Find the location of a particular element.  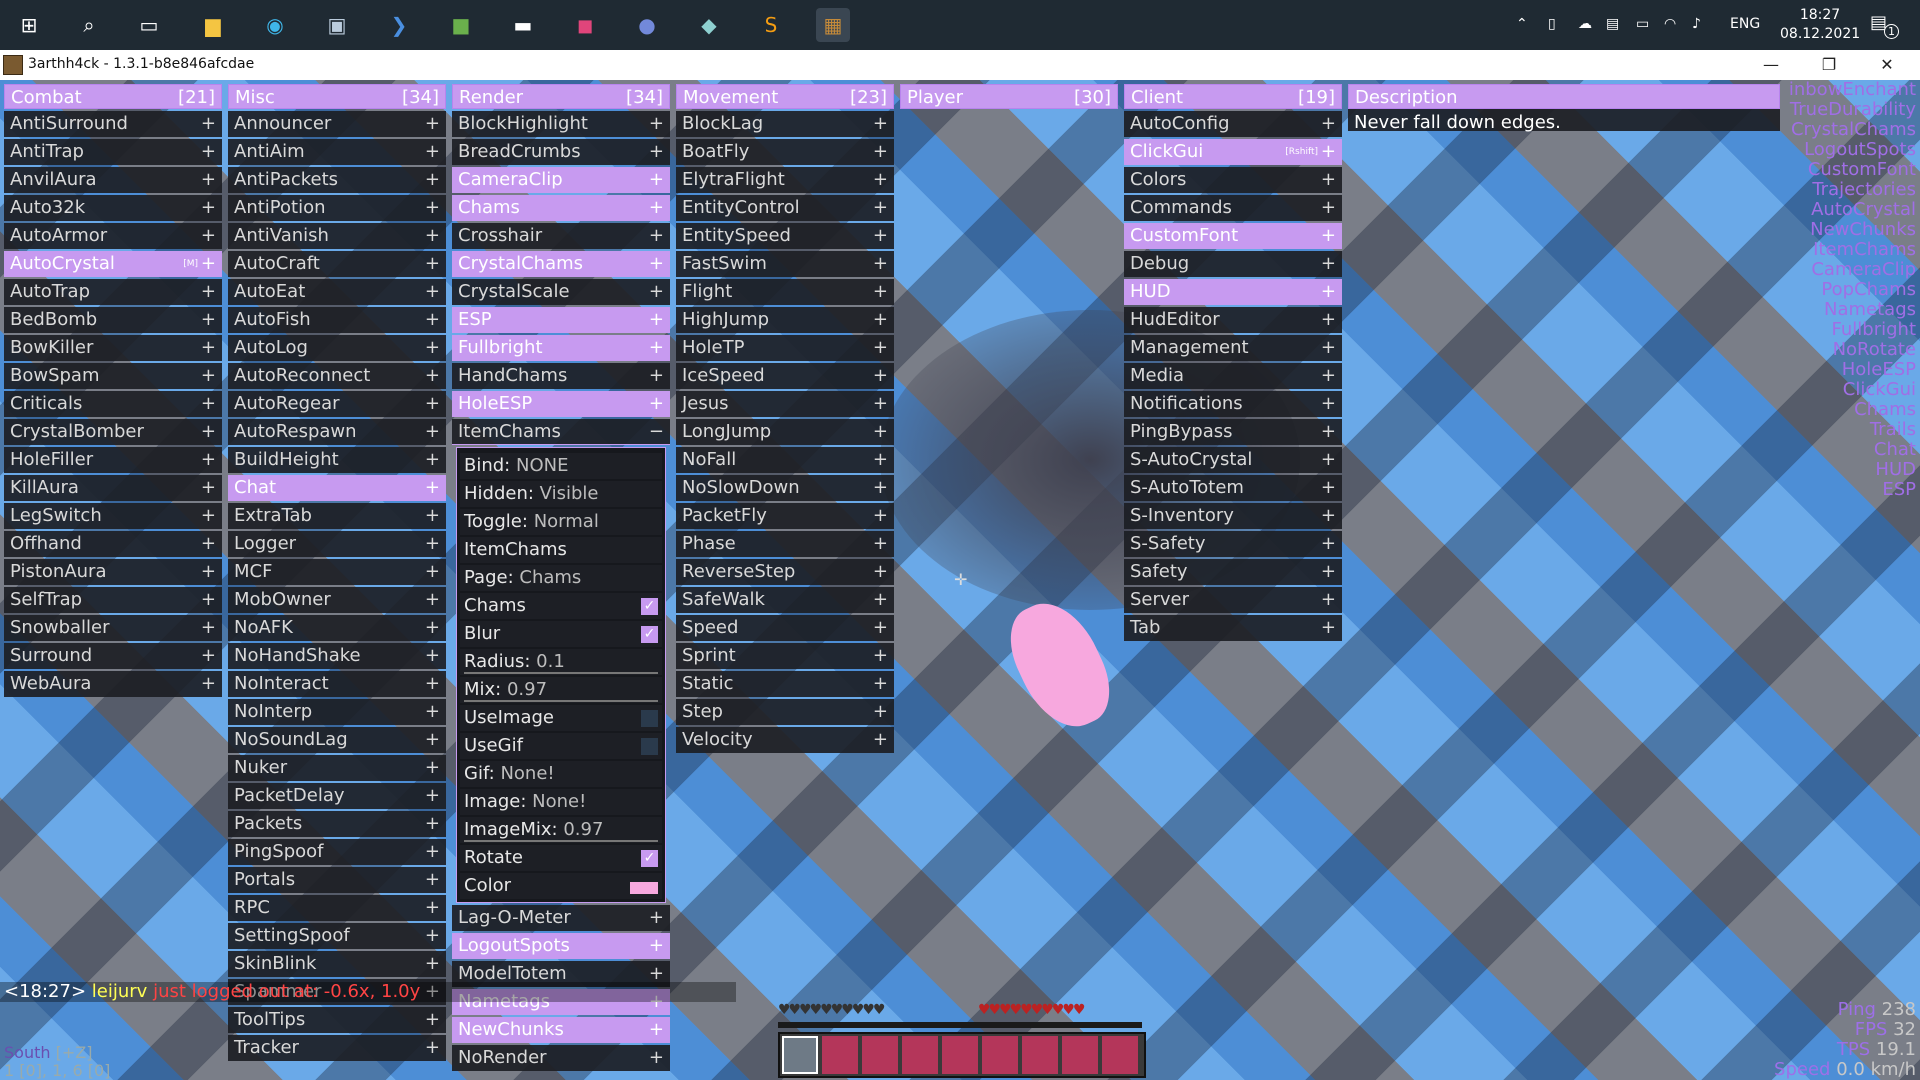

checkbox-checked-icon: ✓ is located at coordinates (649, 858).